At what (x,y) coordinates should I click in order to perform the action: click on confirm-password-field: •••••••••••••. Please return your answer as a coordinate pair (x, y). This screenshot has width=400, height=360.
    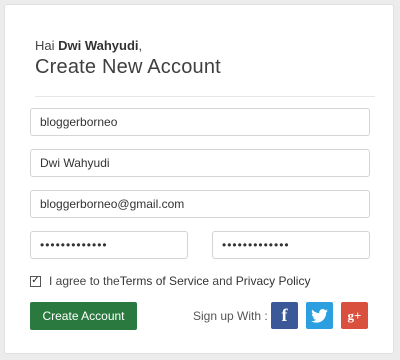
    Looking at the image, I should click on (291, 245).